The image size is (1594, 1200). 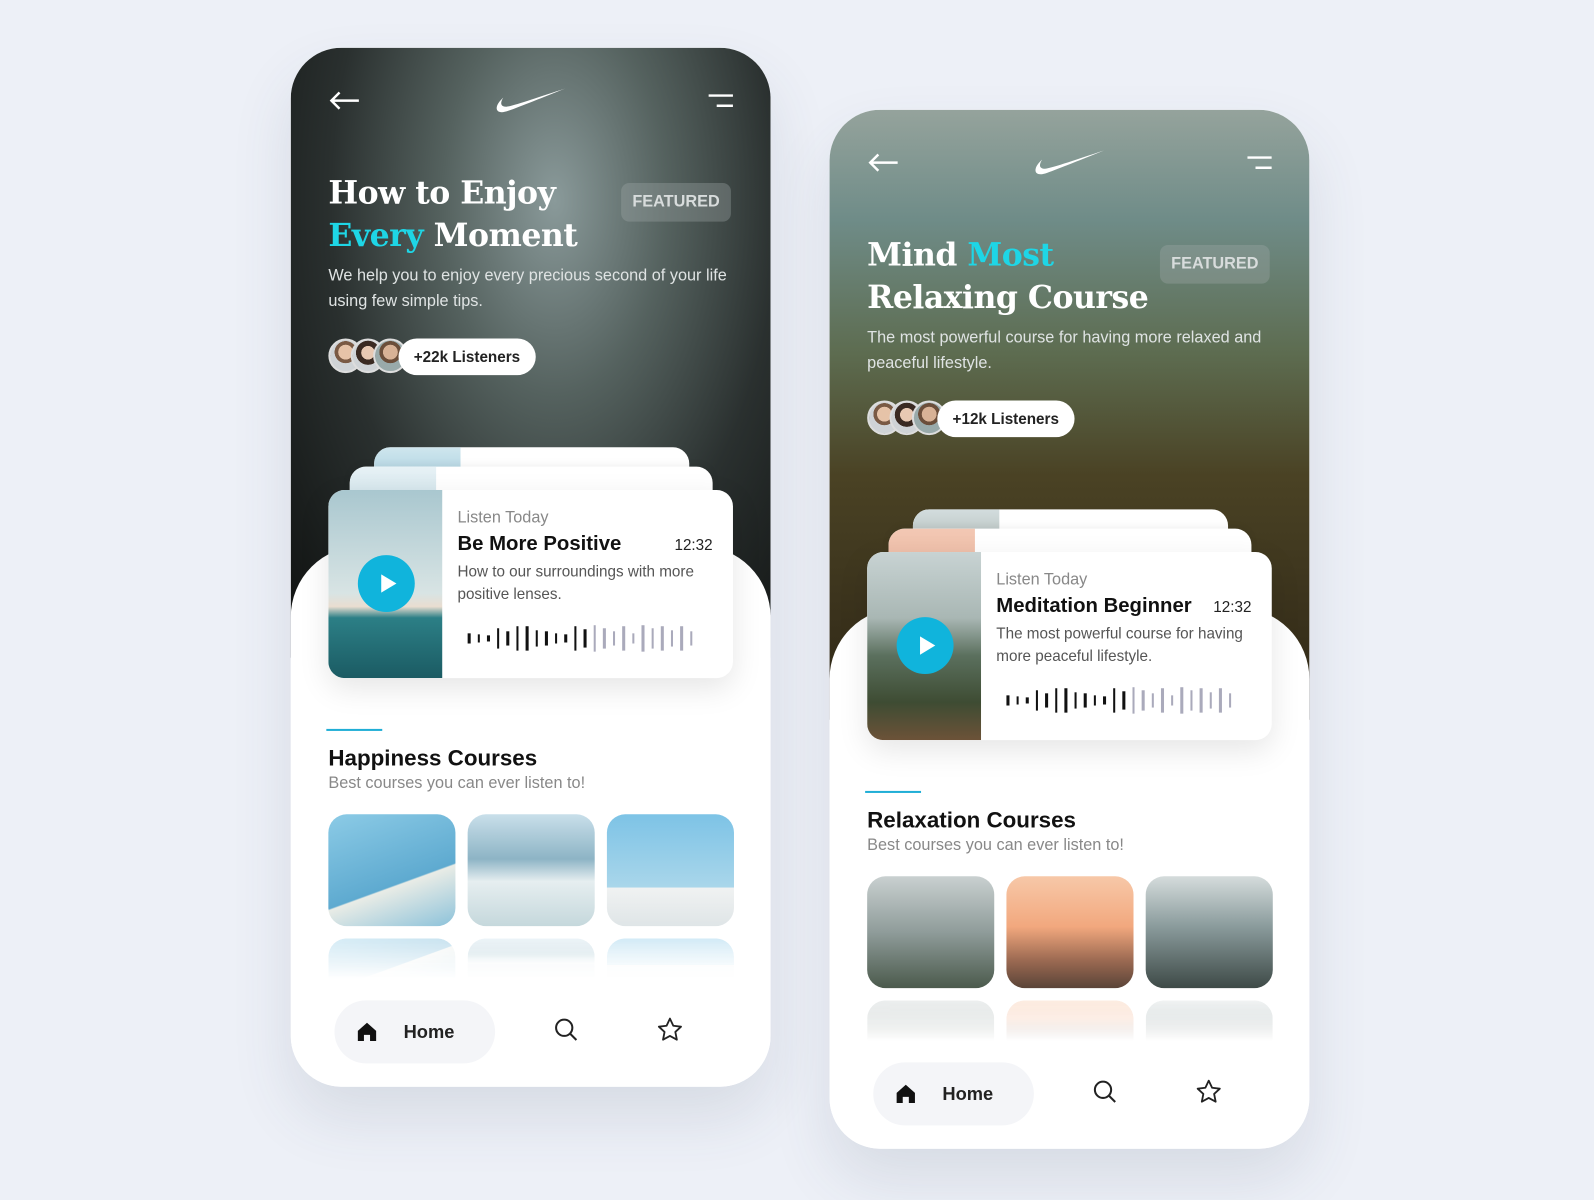 I want to click on card-title: Meditation Beginner, so click(x=1094, y=606).